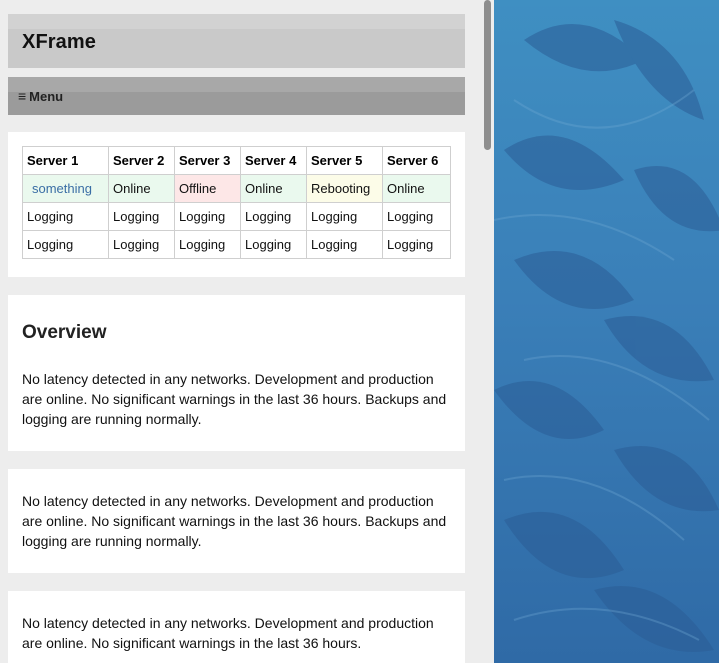  Describe the element at coordinates (487, 75) in the screenshot. I see `scrollbar-thumb` at that location.